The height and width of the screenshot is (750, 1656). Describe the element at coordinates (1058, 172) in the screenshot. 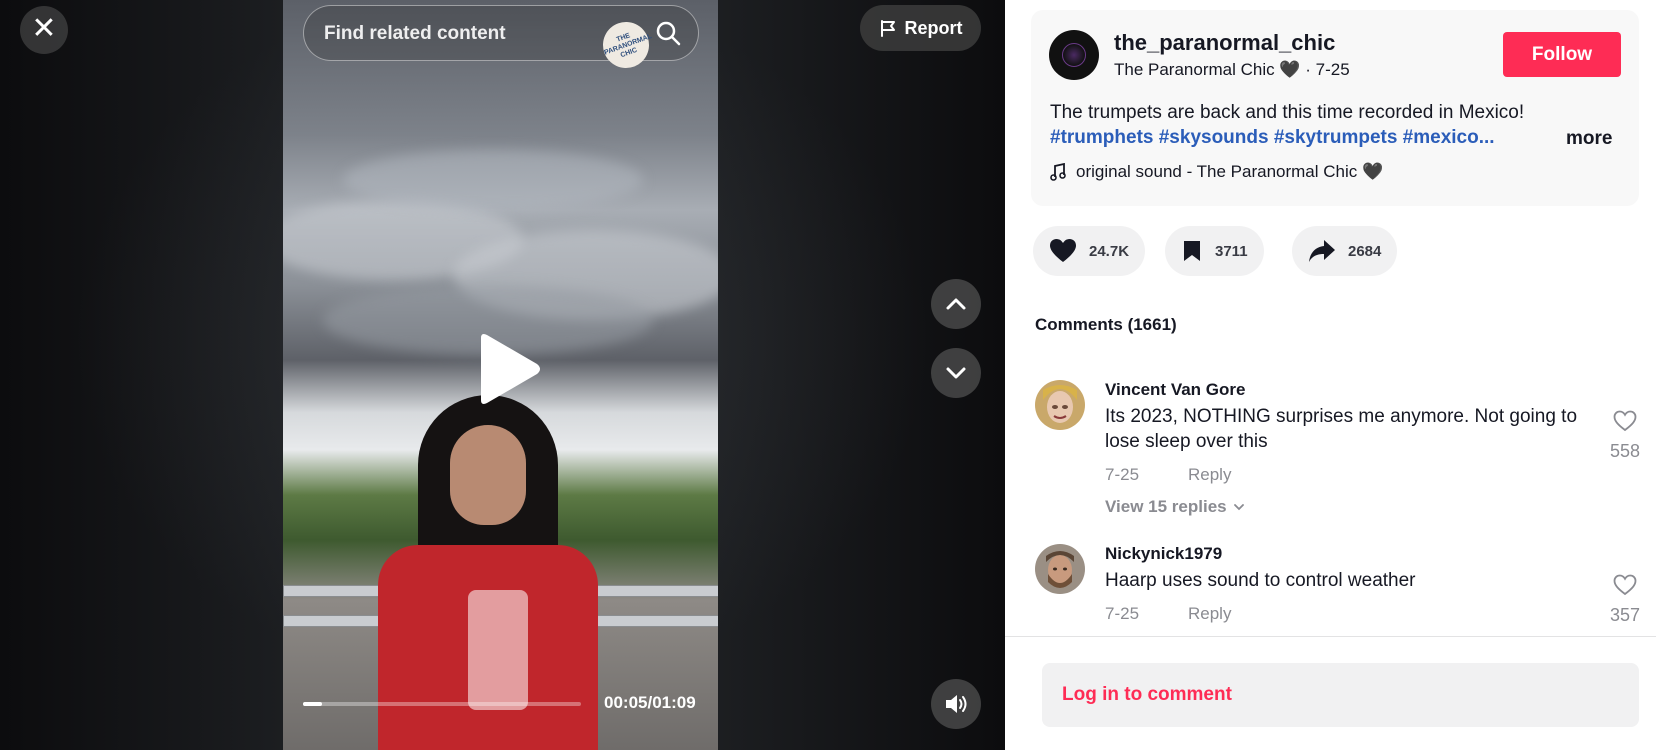

I see `music-note-icon` at that location.